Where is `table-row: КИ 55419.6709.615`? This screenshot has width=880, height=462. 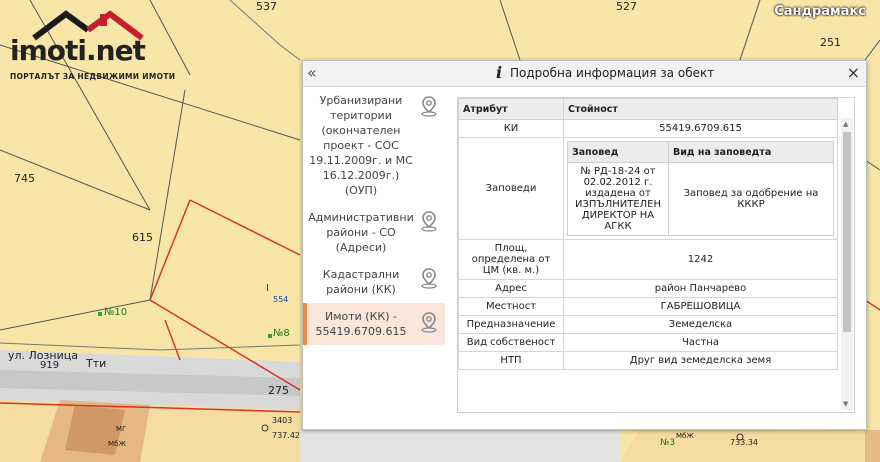
table-row: КИ 55419.6709.615 is located at coordinates (648, 128).